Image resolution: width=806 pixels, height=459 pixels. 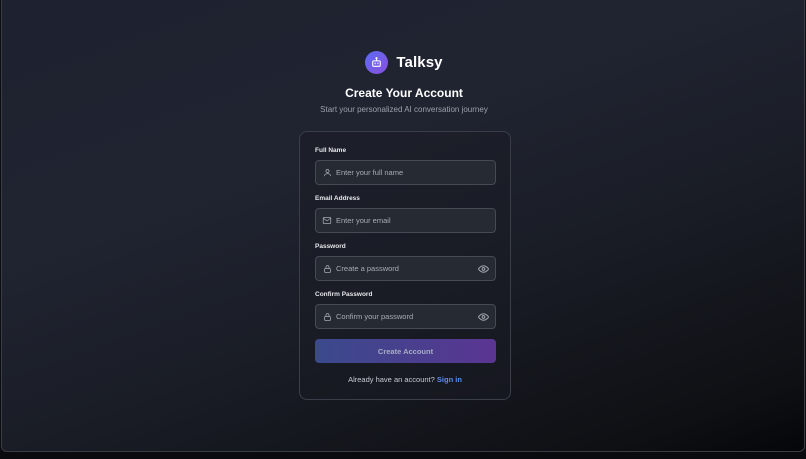 I want to click on password-input, so click(x=406, y=268).